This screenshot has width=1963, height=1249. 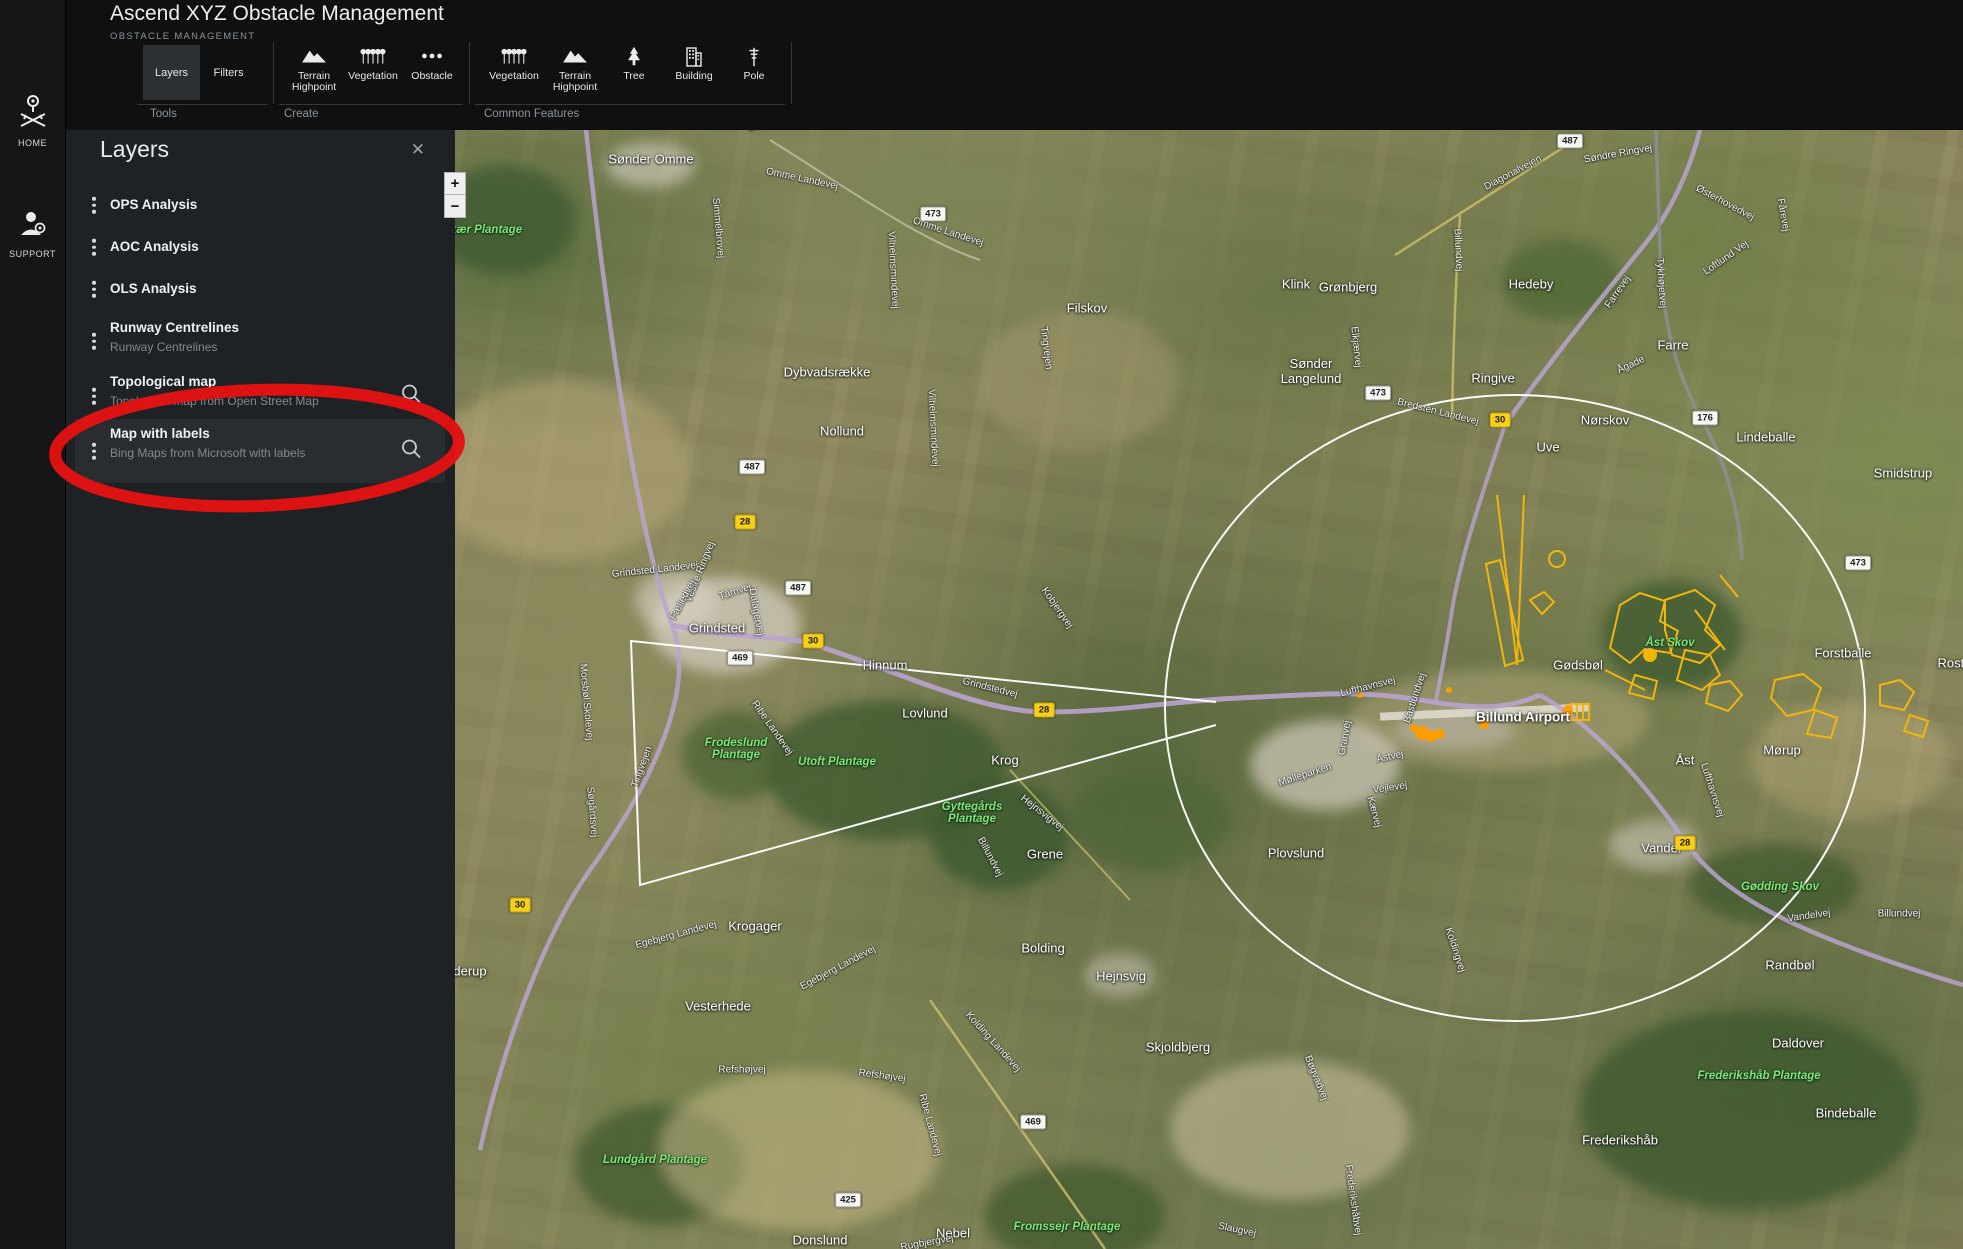 What do you see at coordinates (277, 13) in the screenshot?
I see `page-title: Ascend XYZ Obstacle Management` at bounding box center [277, 13].